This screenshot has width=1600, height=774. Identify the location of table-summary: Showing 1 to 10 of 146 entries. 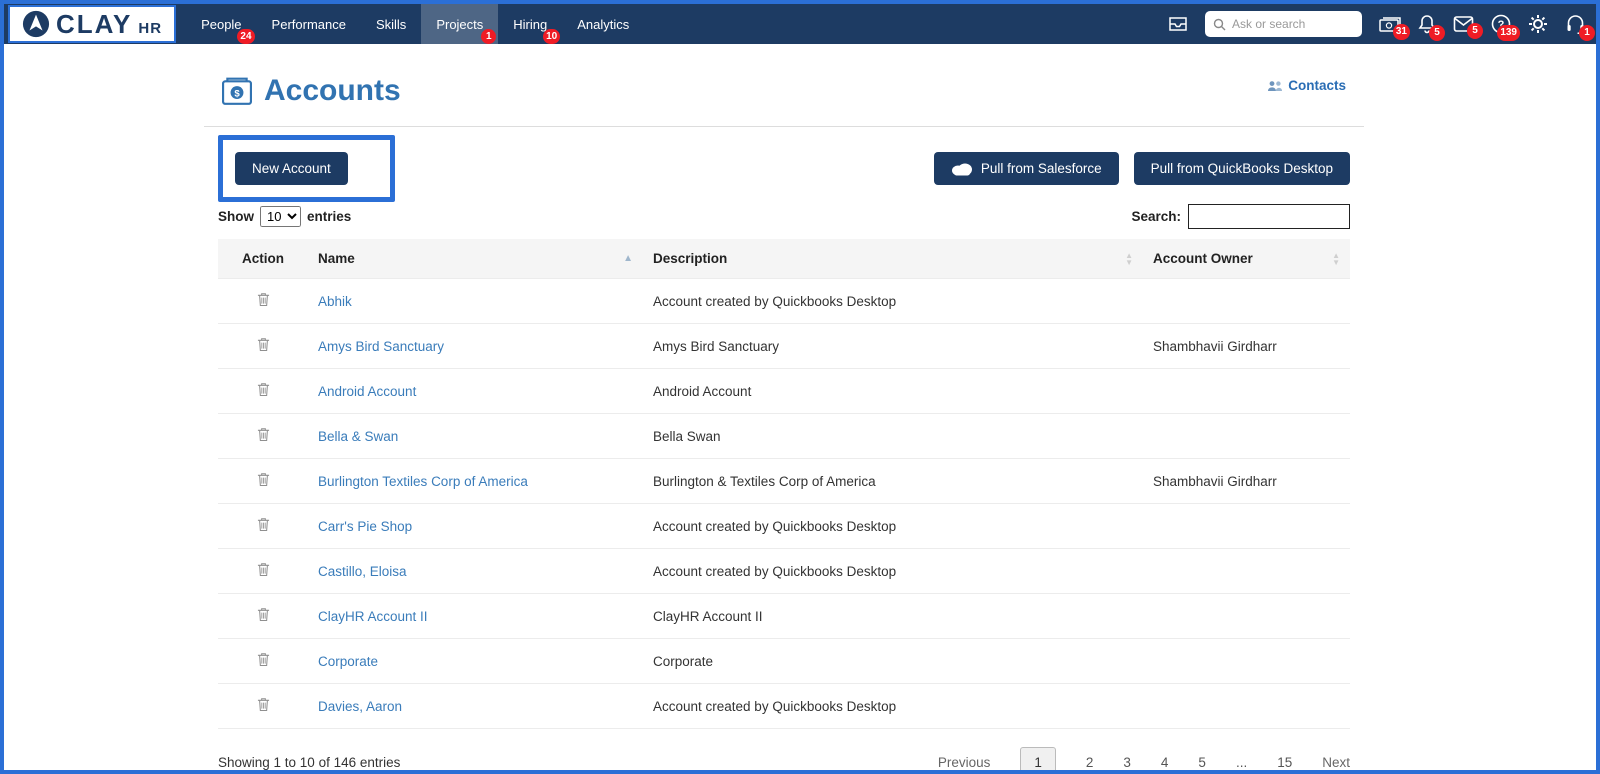
(309, 762).